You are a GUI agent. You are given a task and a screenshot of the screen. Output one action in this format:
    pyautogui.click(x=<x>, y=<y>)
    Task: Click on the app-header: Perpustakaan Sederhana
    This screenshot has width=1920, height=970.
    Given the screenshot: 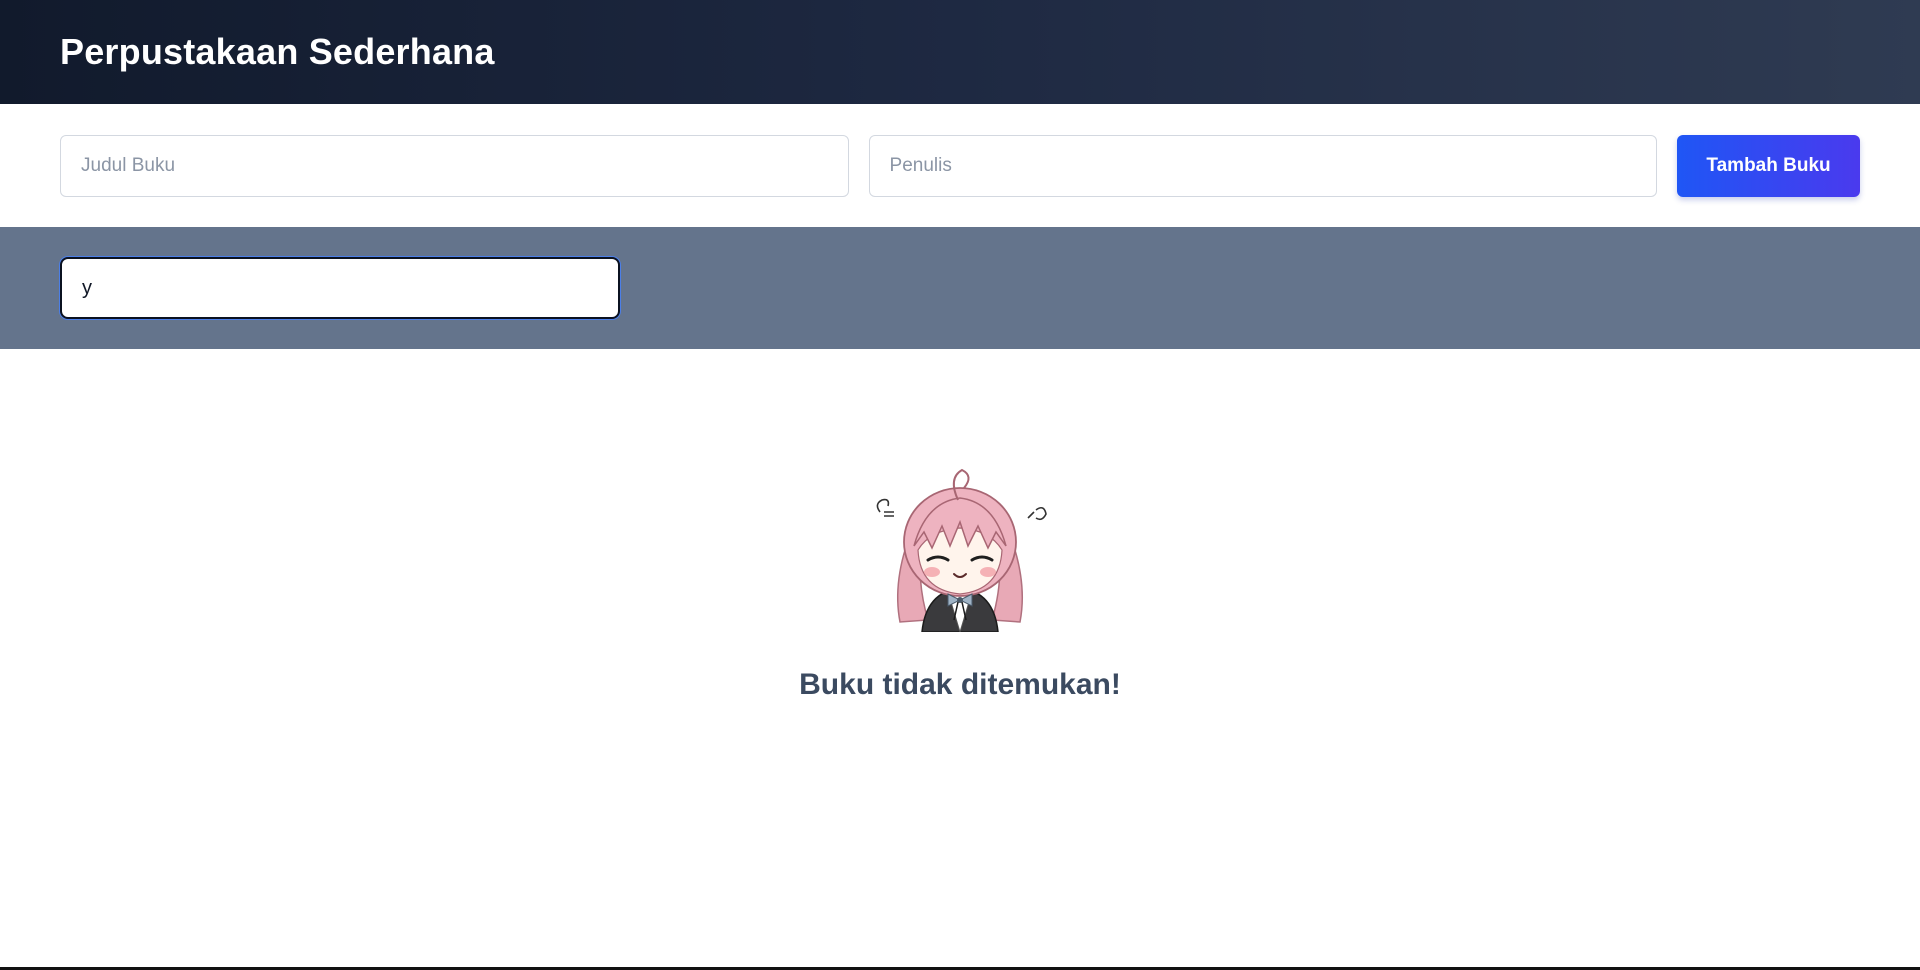 What is the action you would take?
    pyautogui.click(x=960, y=52)
    